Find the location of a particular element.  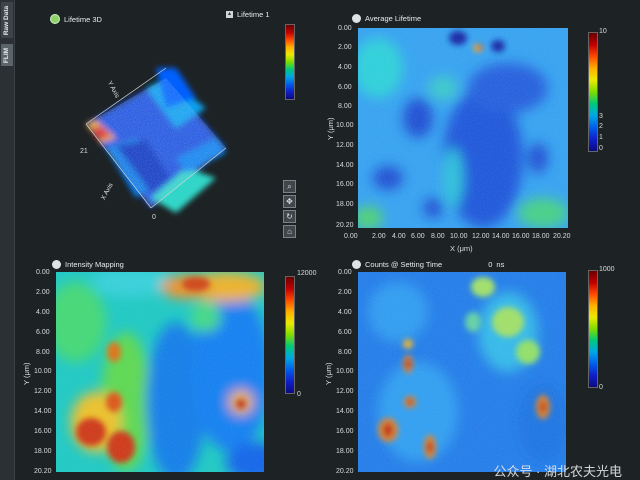

counts-time-value: 0 is located at coordinates (490, 264).